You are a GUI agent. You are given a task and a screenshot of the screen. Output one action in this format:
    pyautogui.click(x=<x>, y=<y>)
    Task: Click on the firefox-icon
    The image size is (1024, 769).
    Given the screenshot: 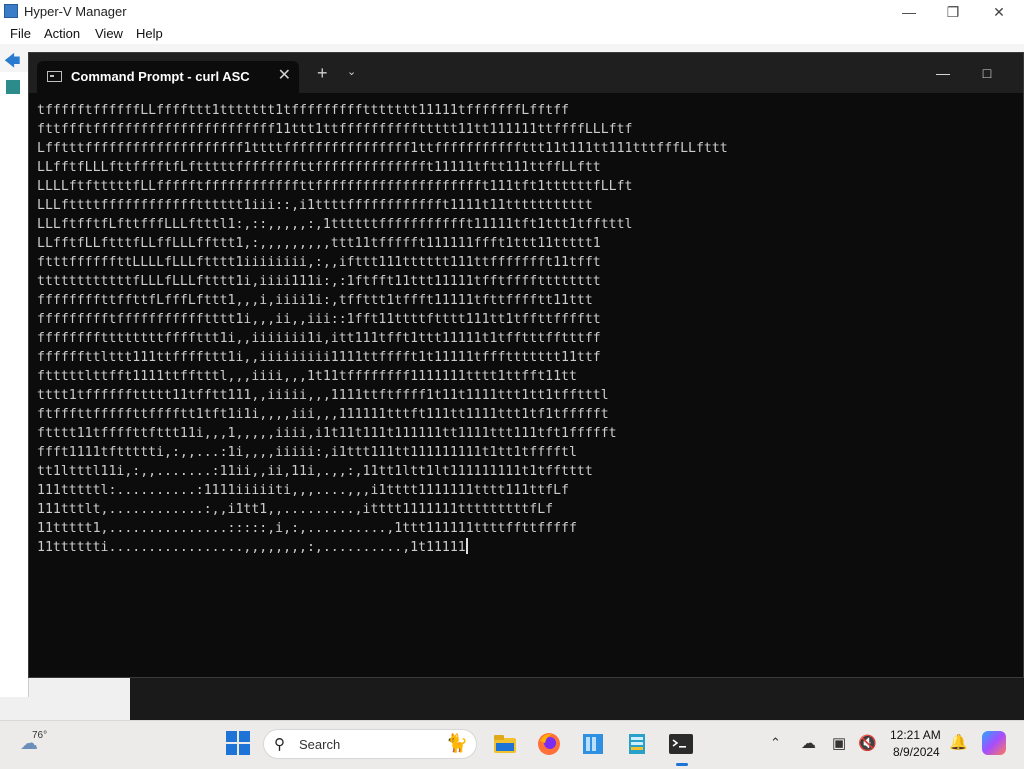 What is the action you would take?
    pyautogui.click(x=549, y=744)
    